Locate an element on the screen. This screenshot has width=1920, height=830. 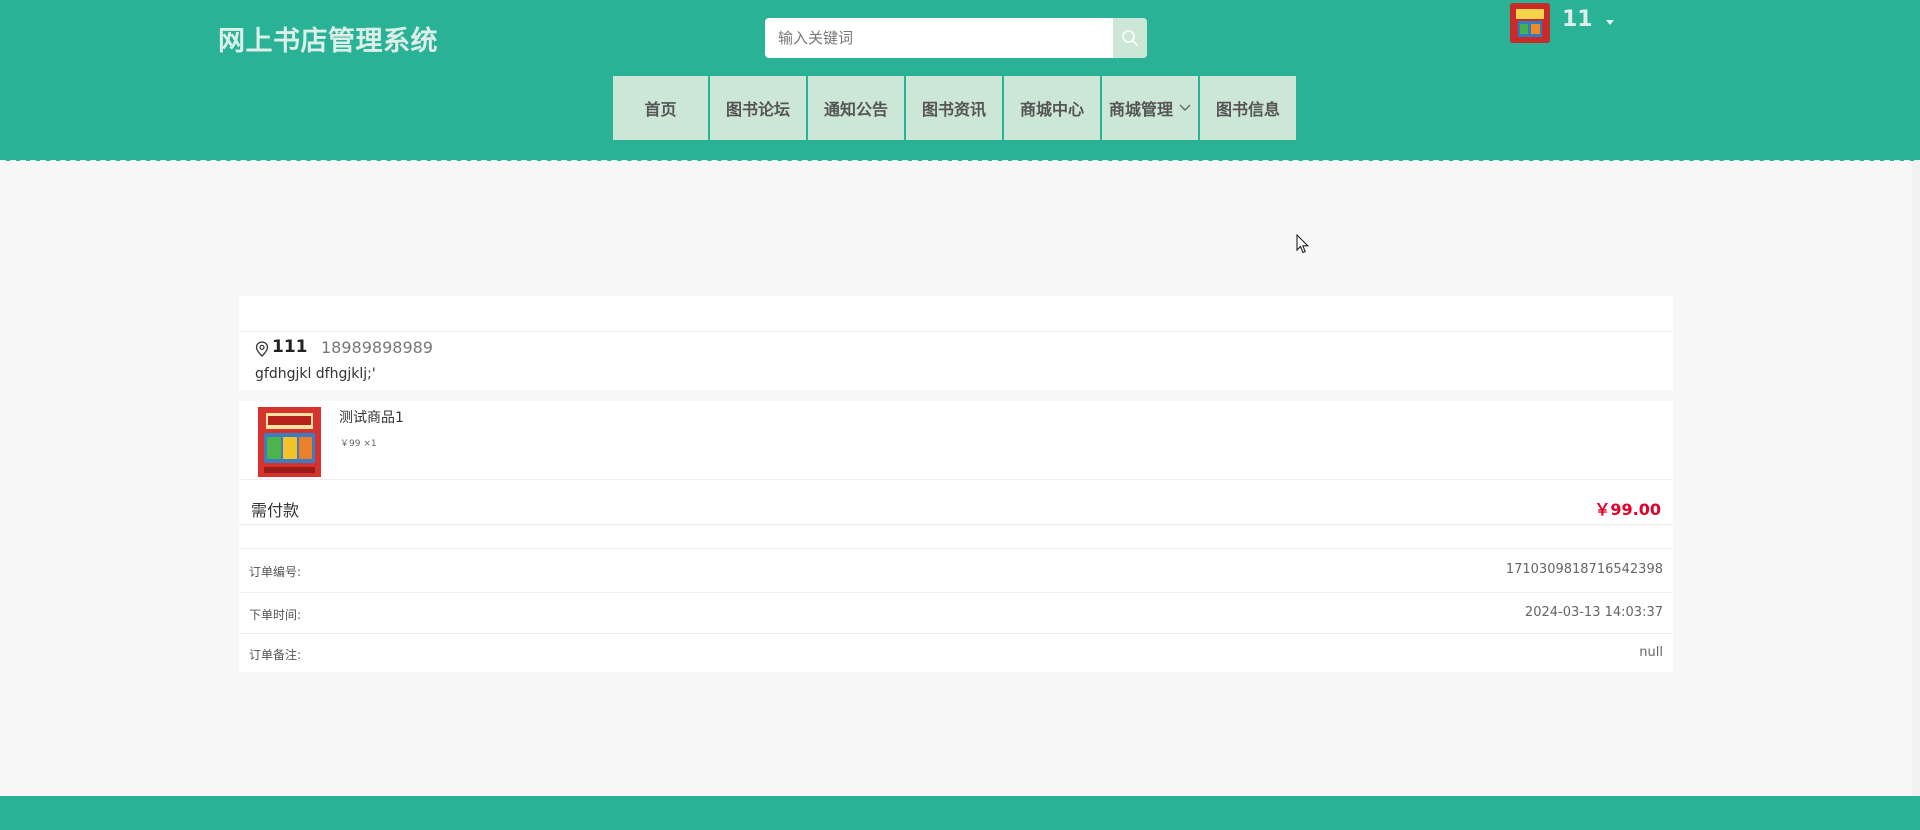
footer-bar is located at coordinates (960, 813).